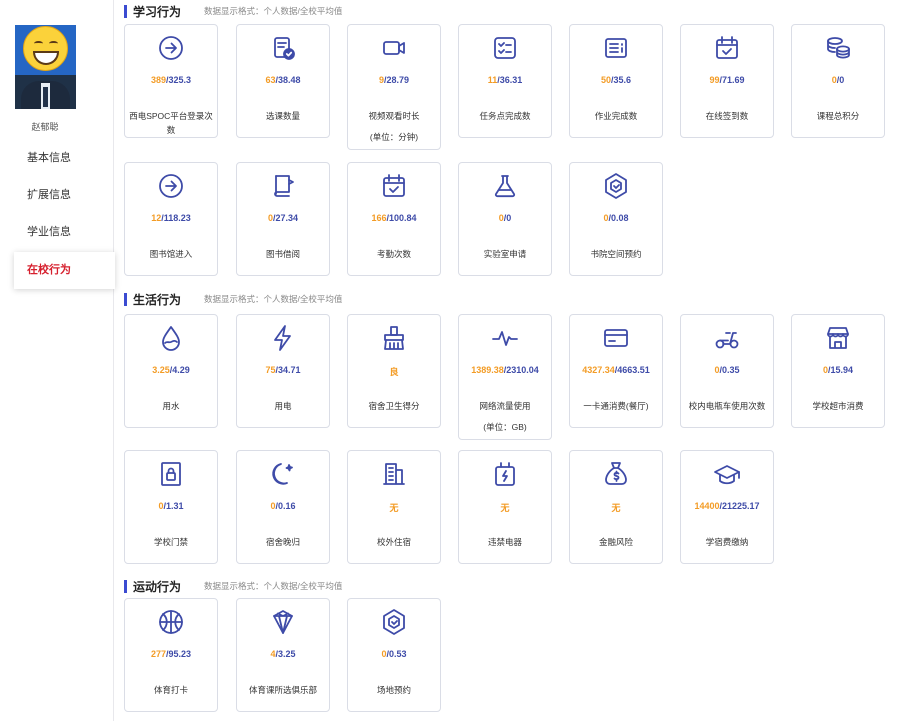 This screenshot has height=721, width=902. Describe the element at coordinates (285, 654) in the screenshot. I see `school-average-value: /3.25` at that location.